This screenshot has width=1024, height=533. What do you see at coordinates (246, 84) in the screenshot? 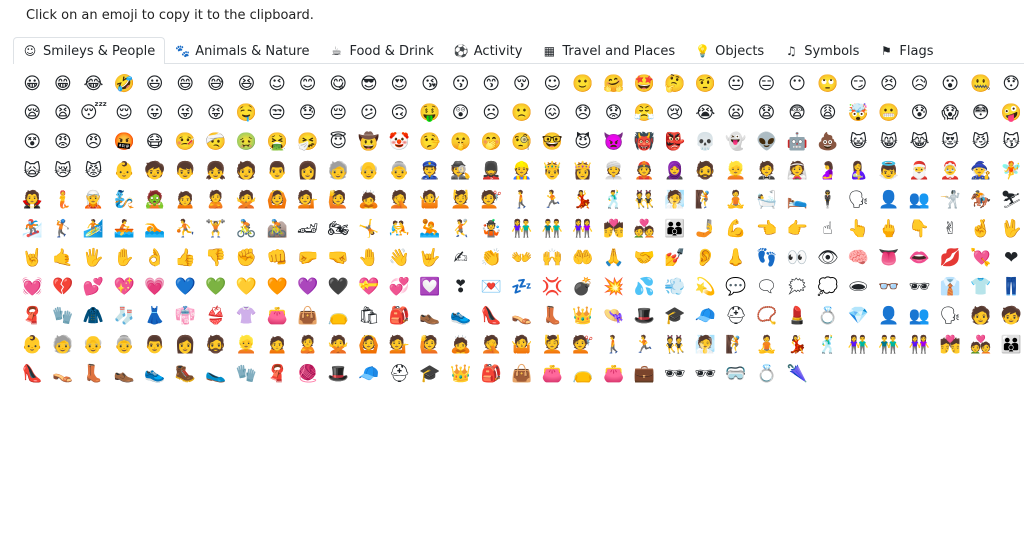
I see `emoji-button: 😆` at bounding box center [246, 84].